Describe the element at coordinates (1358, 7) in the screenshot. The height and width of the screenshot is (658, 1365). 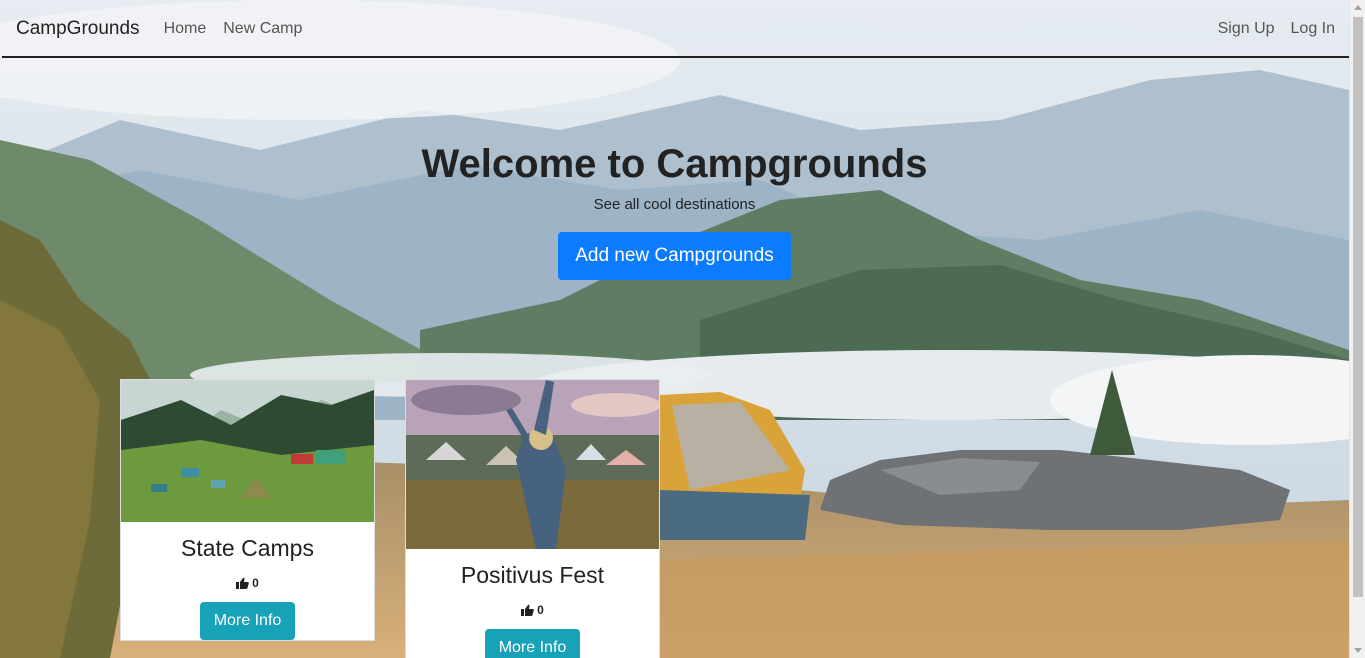
I see `scroll-up-arrow-icon` at that location.